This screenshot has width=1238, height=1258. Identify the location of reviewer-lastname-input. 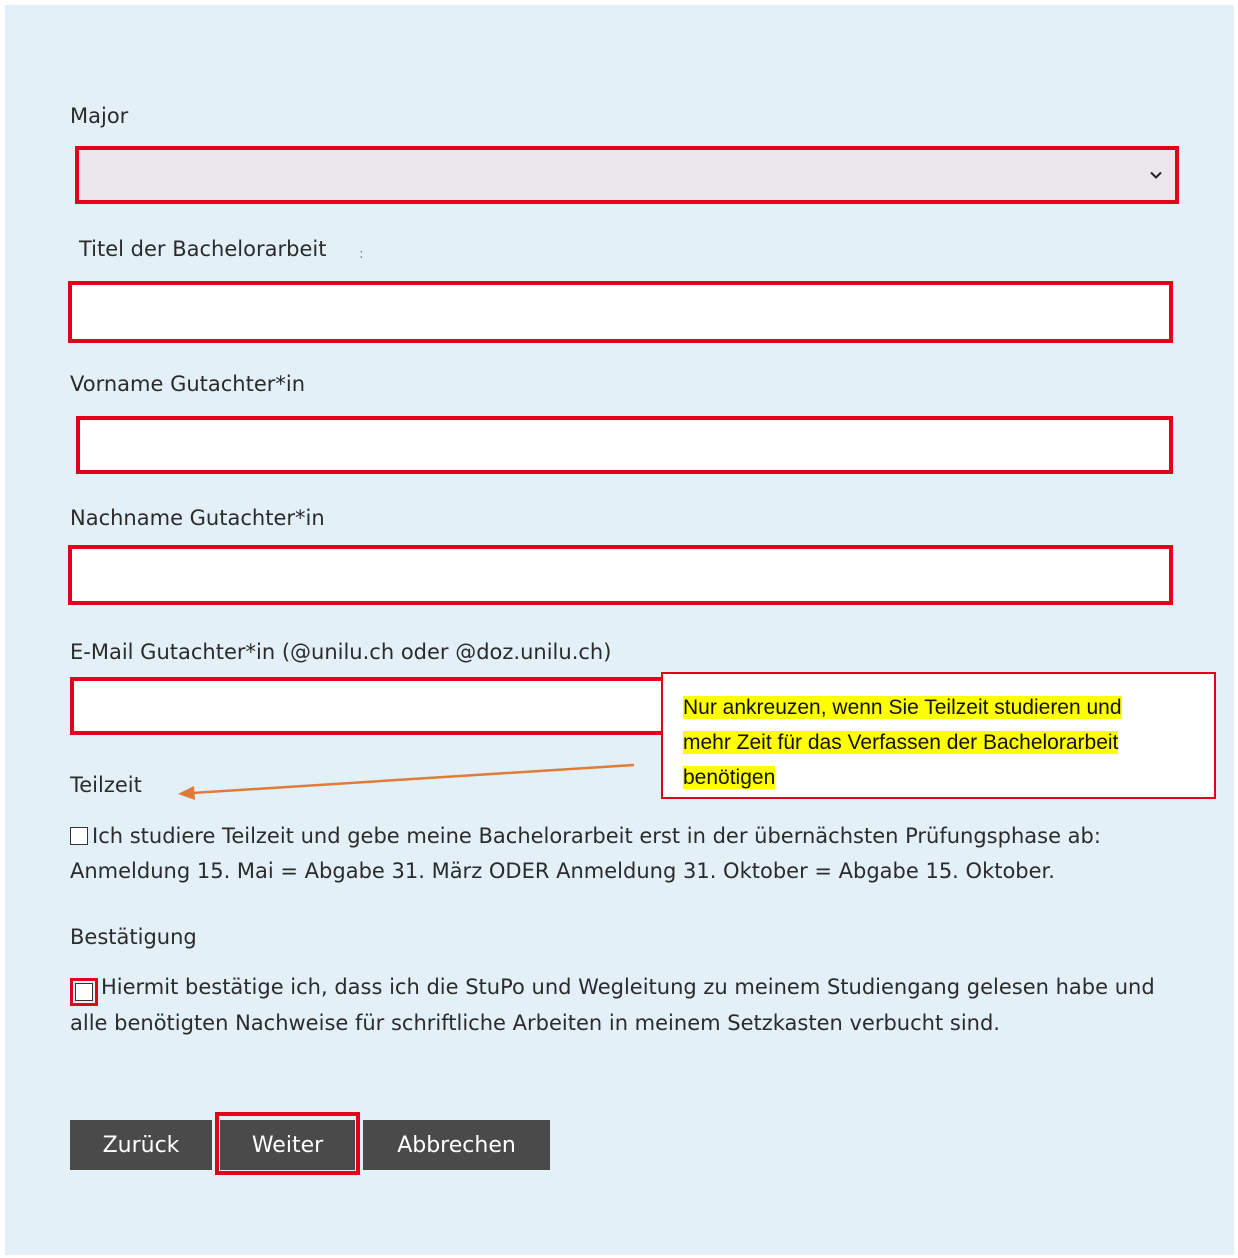
(620, 575).